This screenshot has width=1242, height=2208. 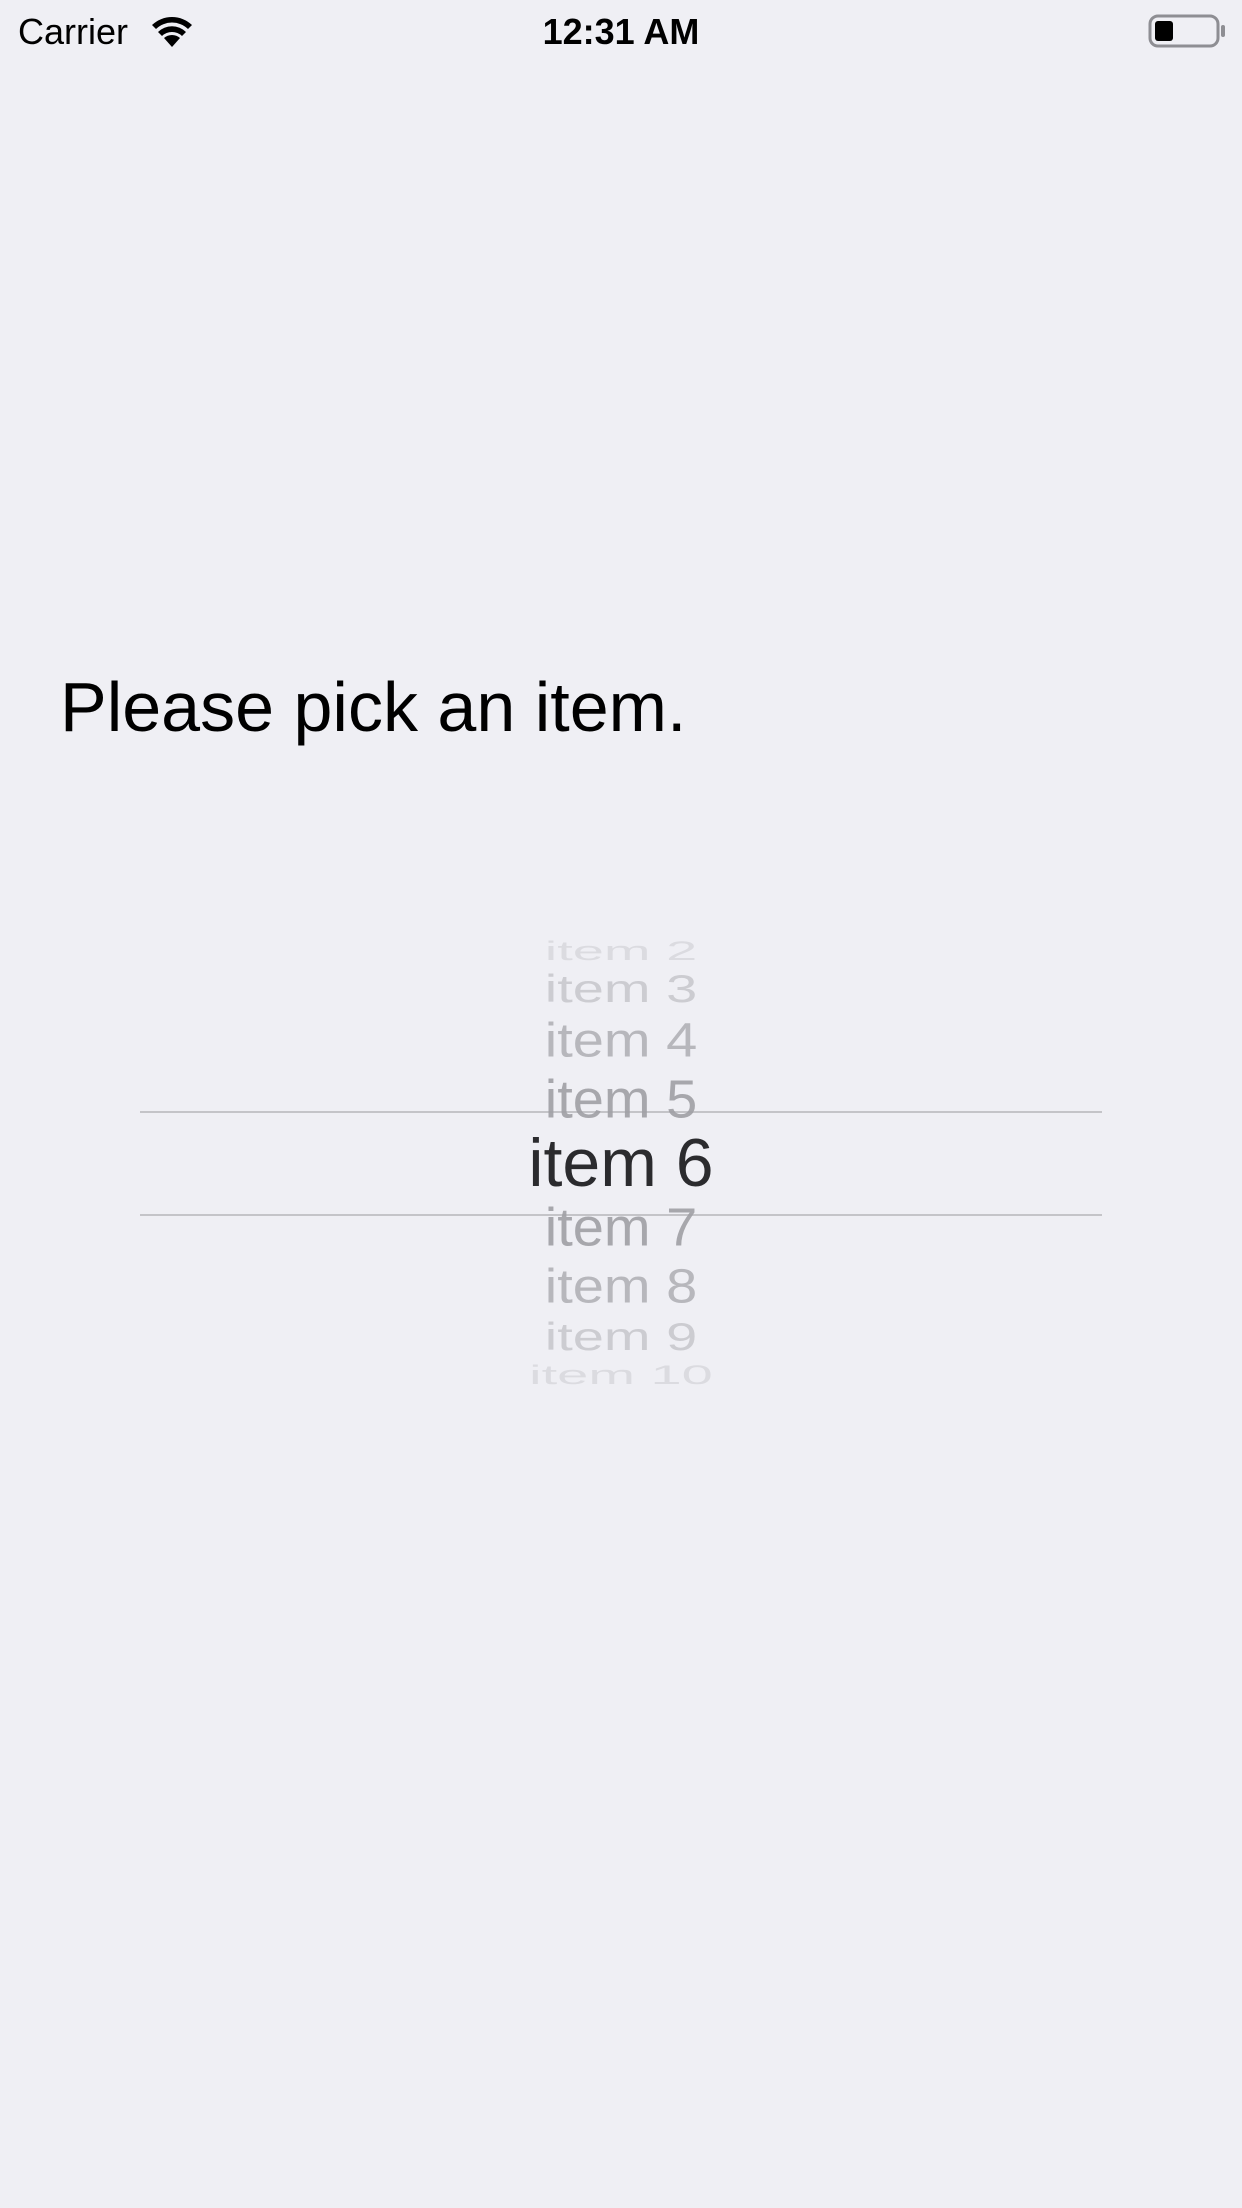 I want to click on picker-row: item 7, so click(x=621, y=1227).